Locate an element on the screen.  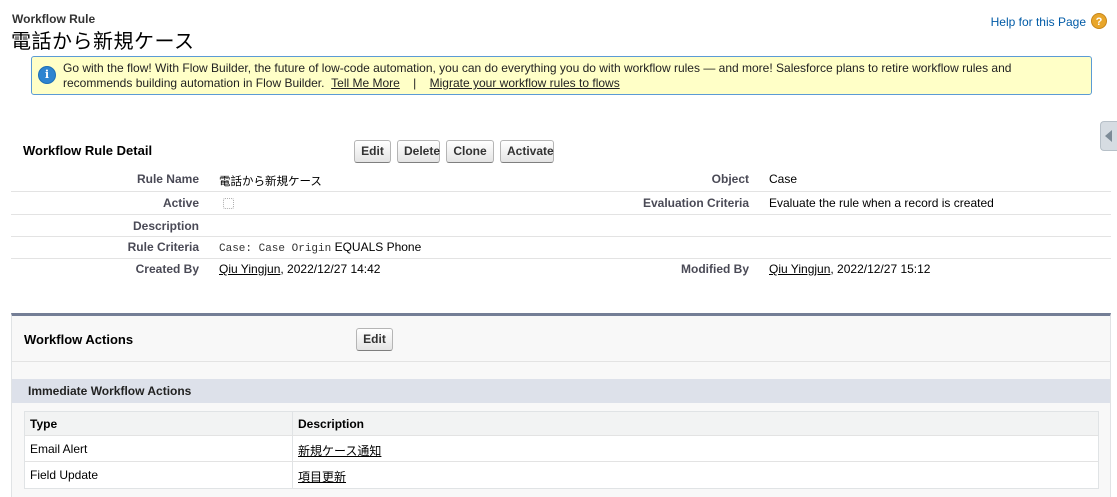
immediate-actions-title: Immediate Workflow Actions is located at coordinates (110, 391).